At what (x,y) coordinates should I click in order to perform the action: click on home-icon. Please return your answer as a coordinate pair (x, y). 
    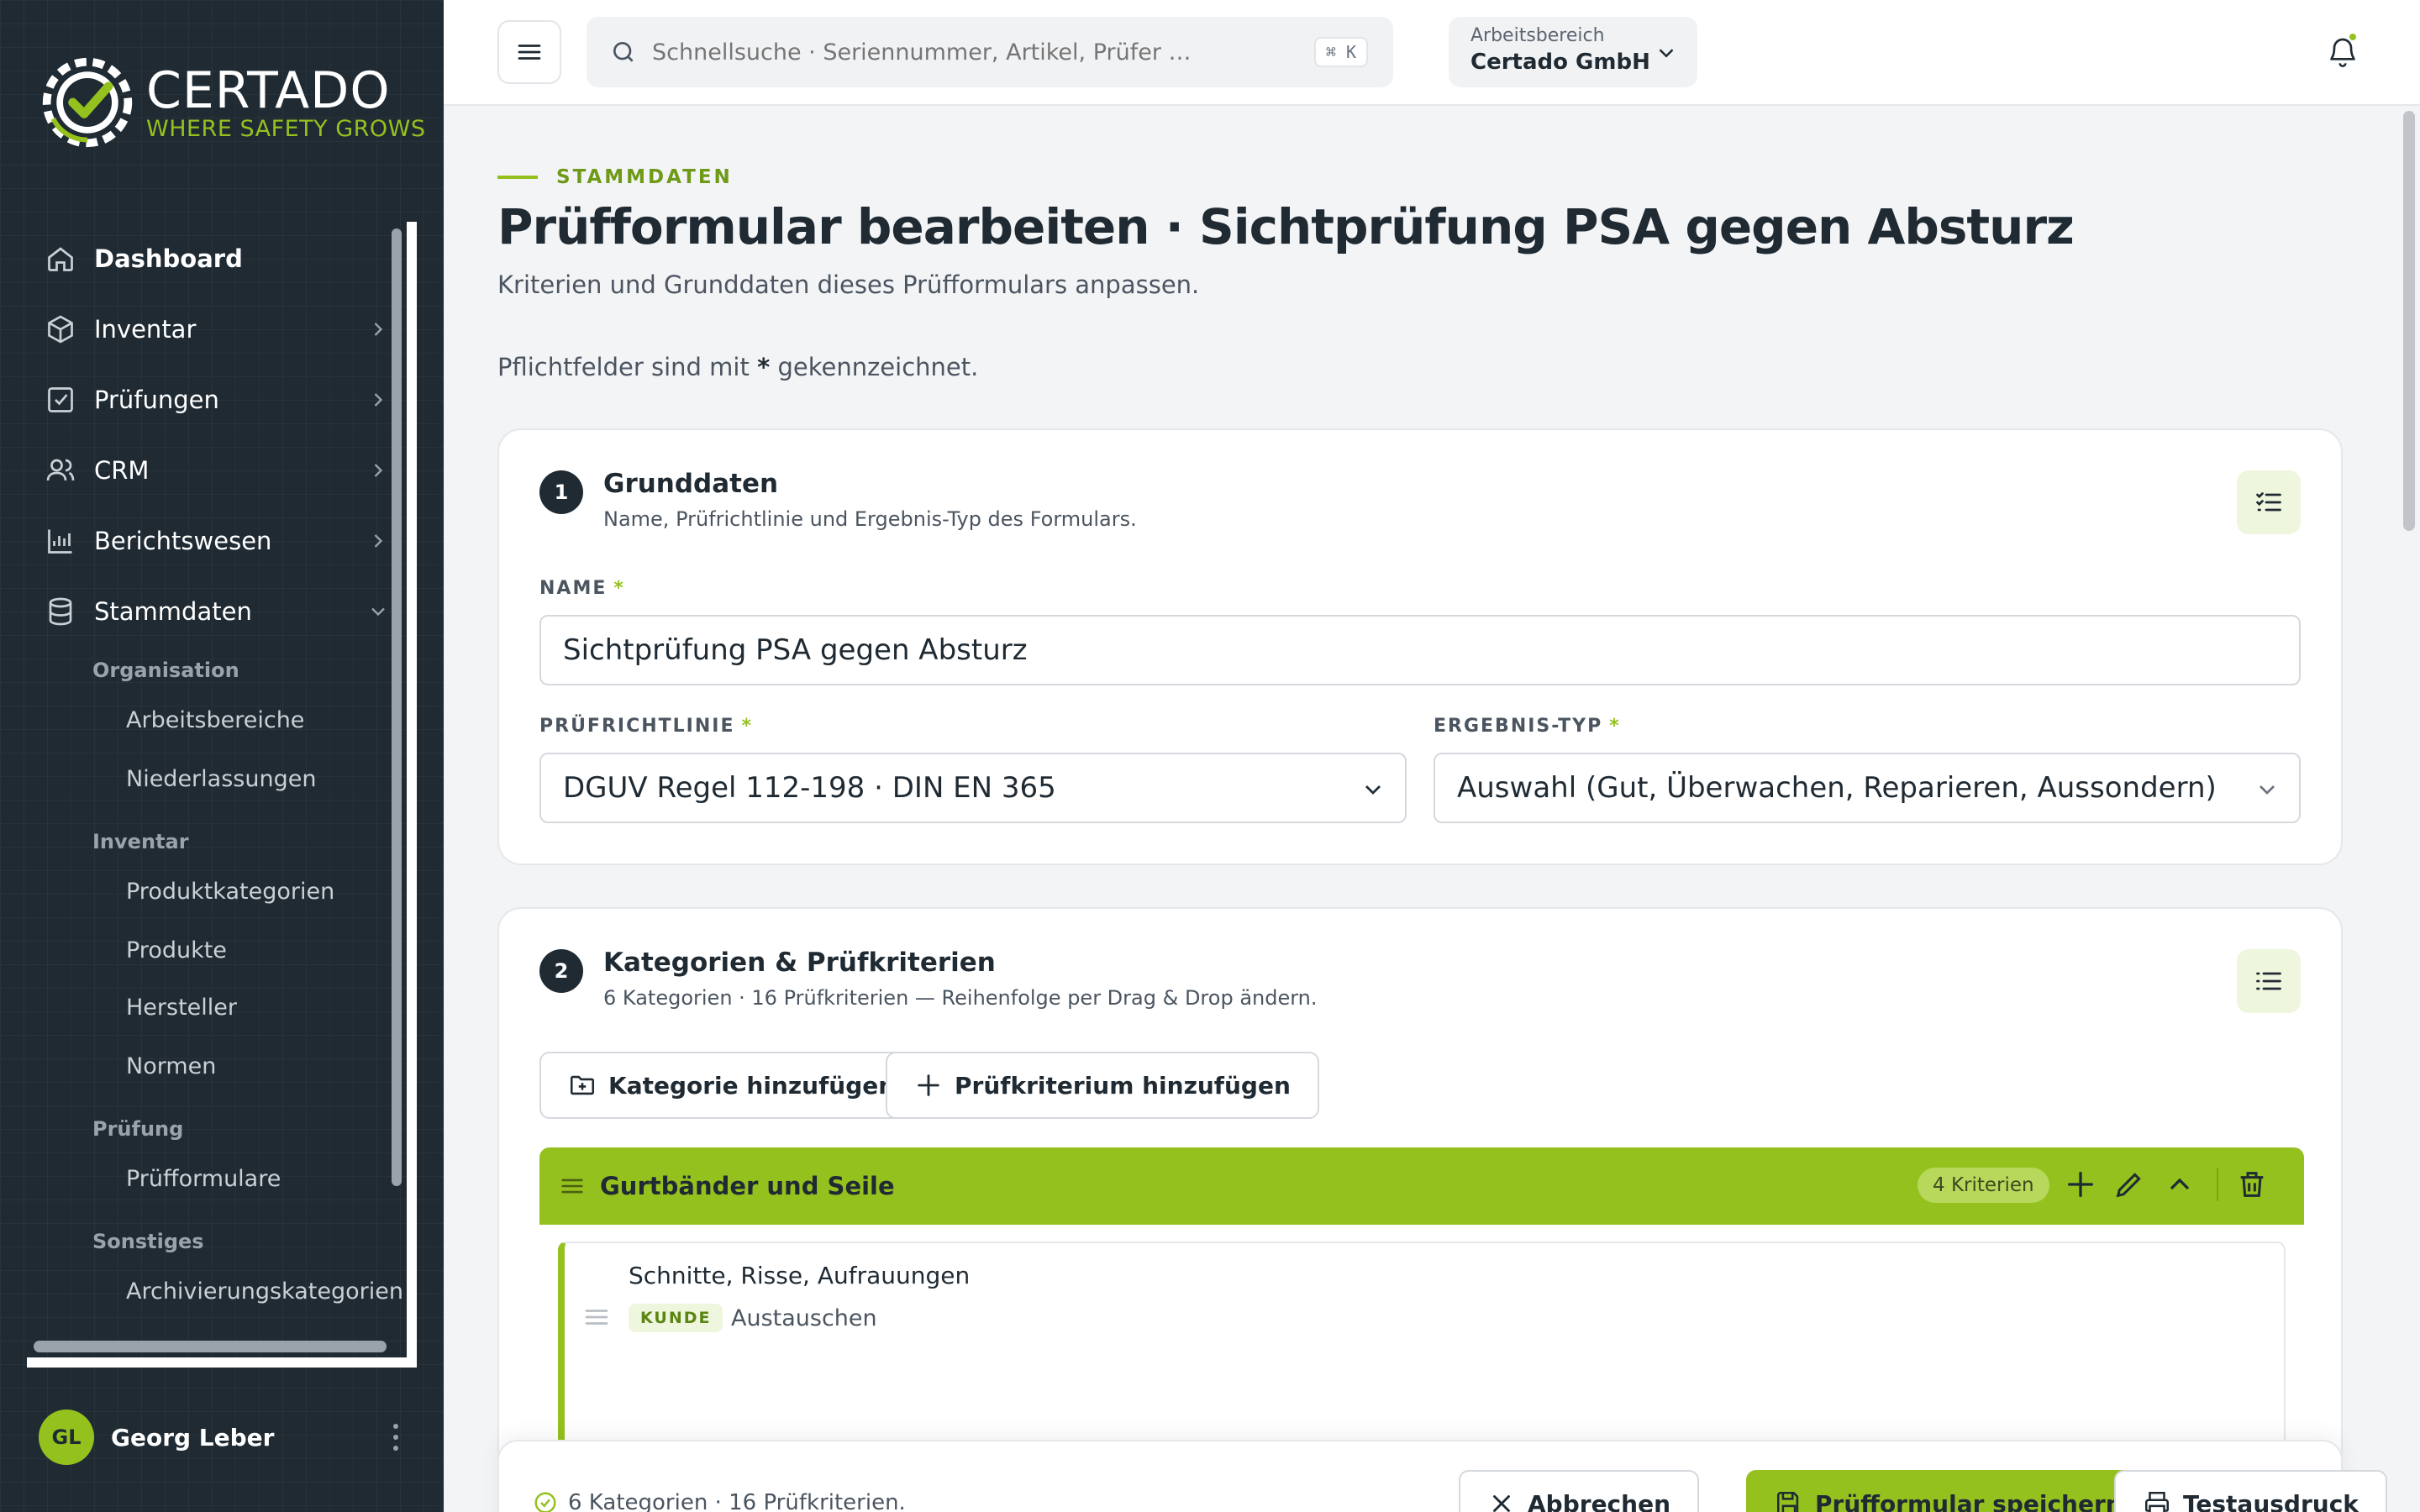
    Looking at the image, I should click on (60, 259).